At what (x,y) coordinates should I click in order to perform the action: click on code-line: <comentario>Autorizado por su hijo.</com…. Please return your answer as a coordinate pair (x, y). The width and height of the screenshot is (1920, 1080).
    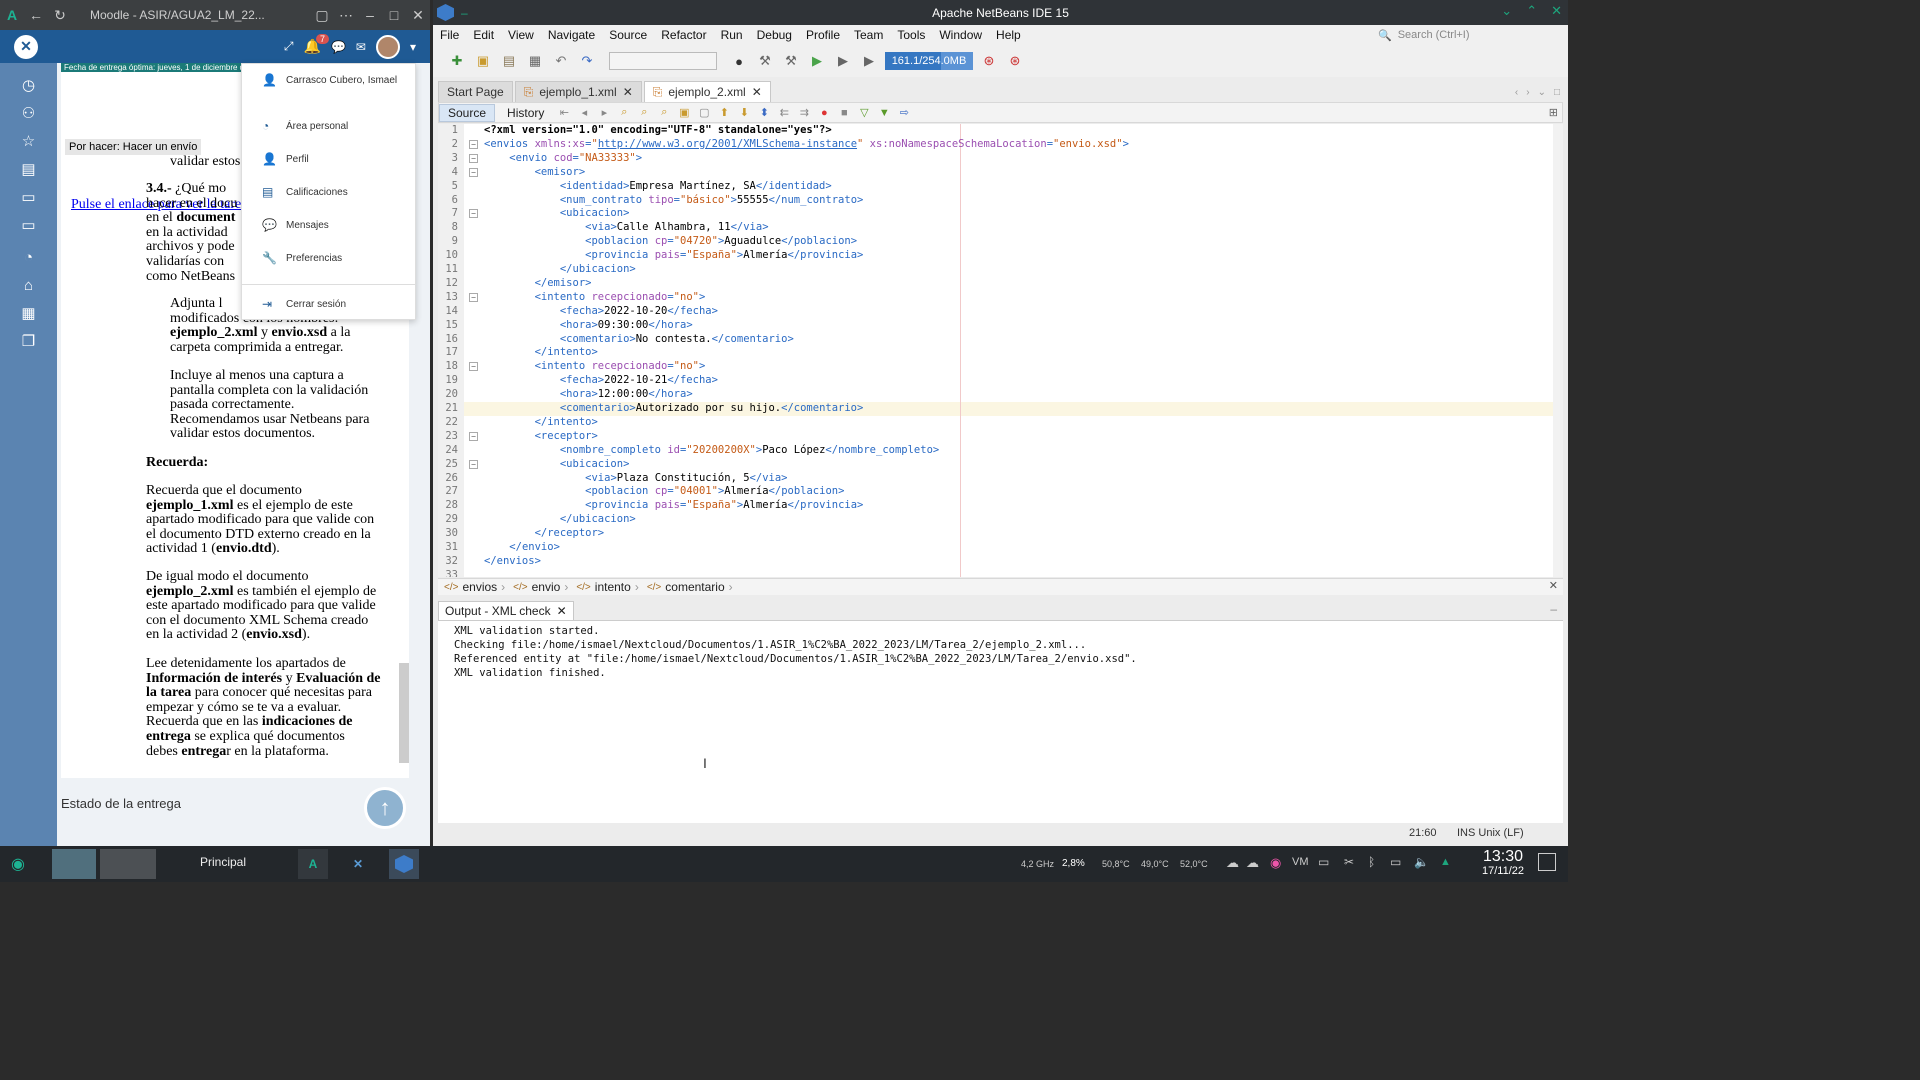
    Looking at the image, I should click on (1018, 409).